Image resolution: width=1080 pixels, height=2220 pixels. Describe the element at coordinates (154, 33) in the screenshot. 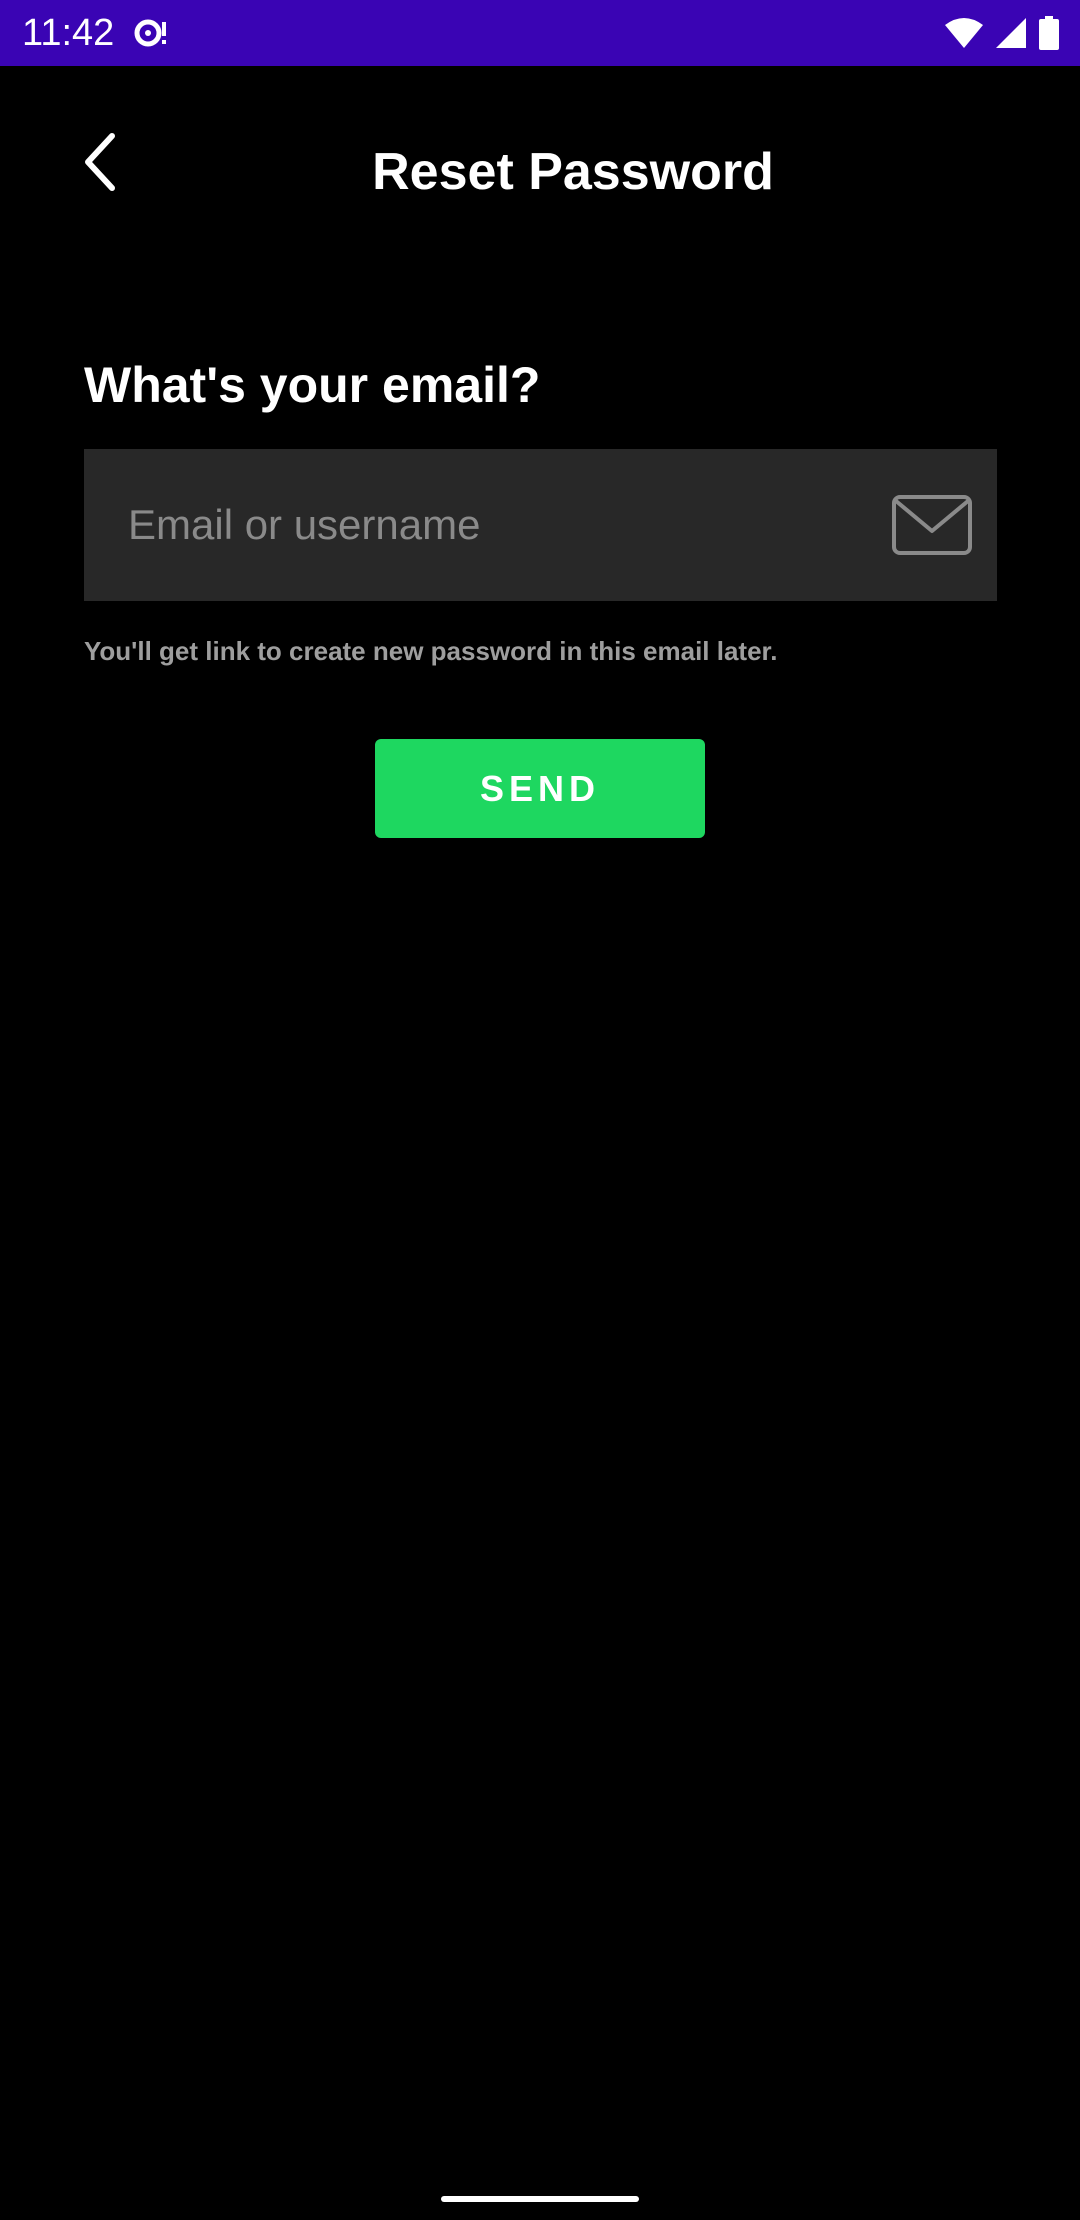

I see `media-sync-icon` at that location.